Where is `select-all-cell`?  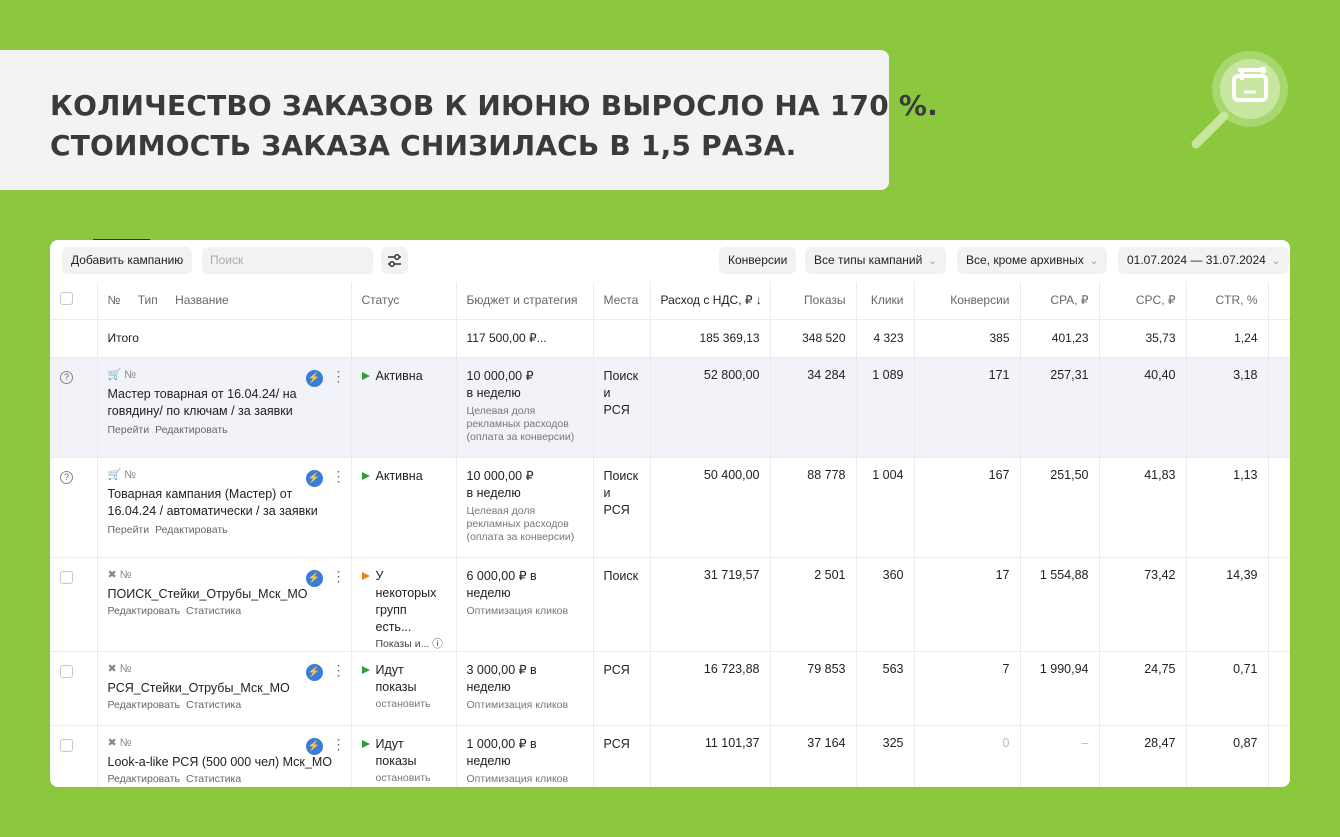
select-all-cell is located at coordinates (74, 301).